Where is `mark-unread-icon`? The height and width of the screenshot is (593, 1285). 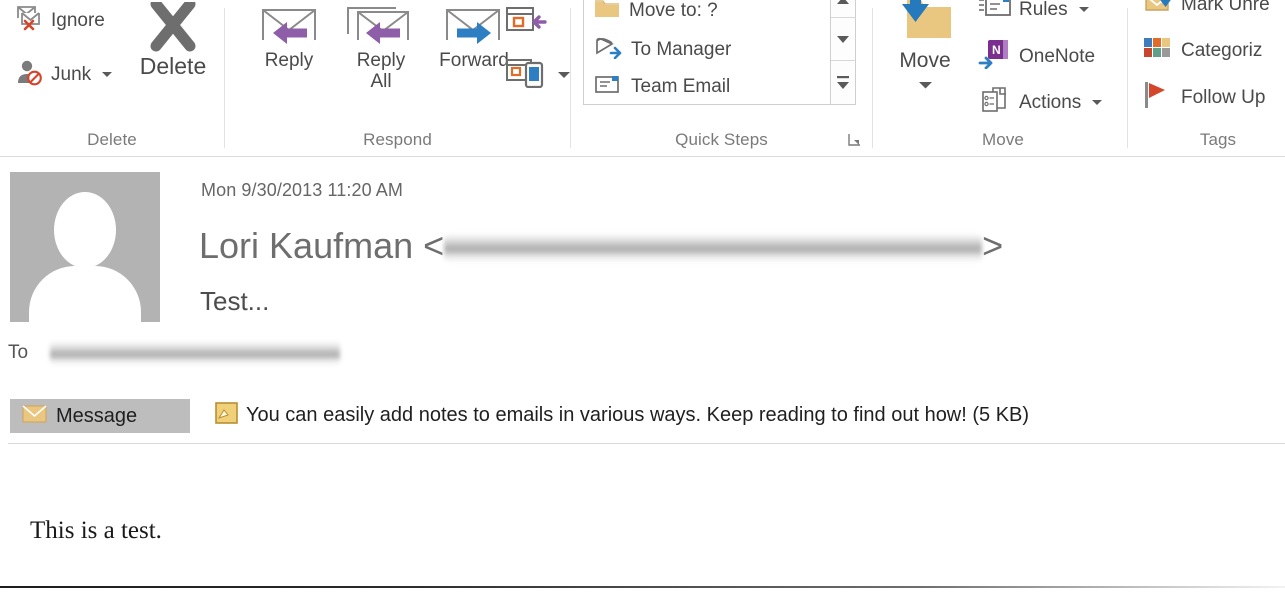 mark-unread-icon is located at coordinates (1158, 10).